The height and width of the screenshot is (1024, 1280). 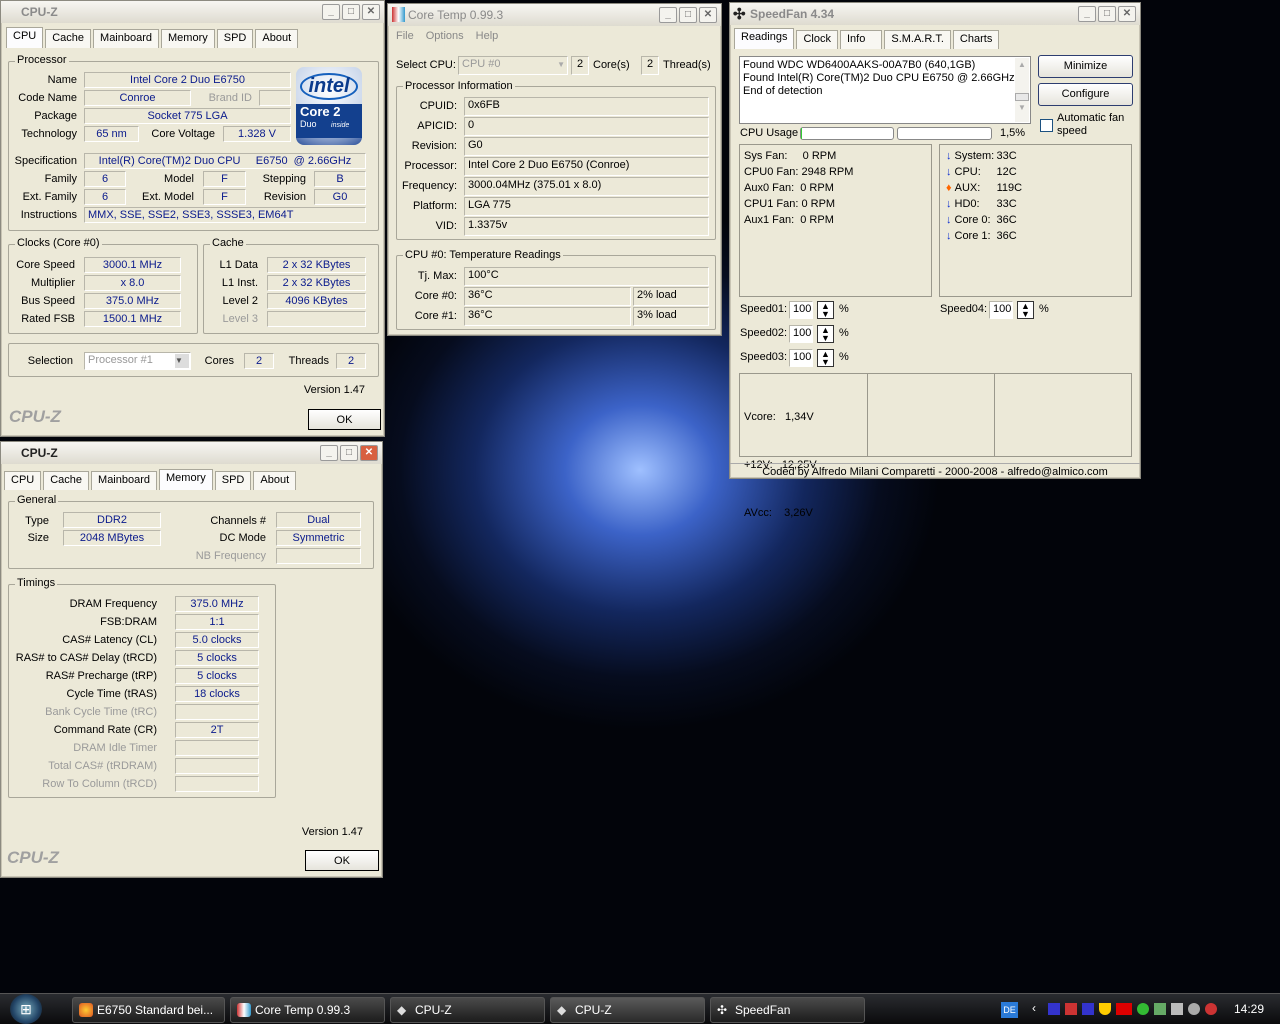 What do you see at coordinates (1124, 1009) in the screenshot?
I see `ati-icon` at bounding box center [1124, 1009].